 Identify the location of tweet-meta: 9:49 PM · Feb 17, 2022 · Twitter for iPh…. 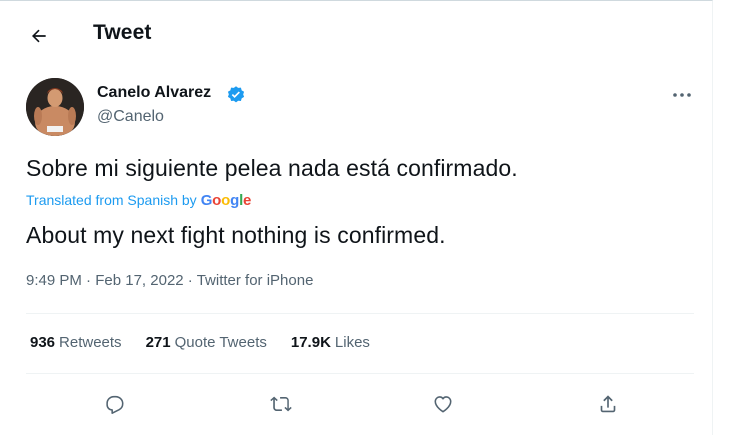
(170, 280).